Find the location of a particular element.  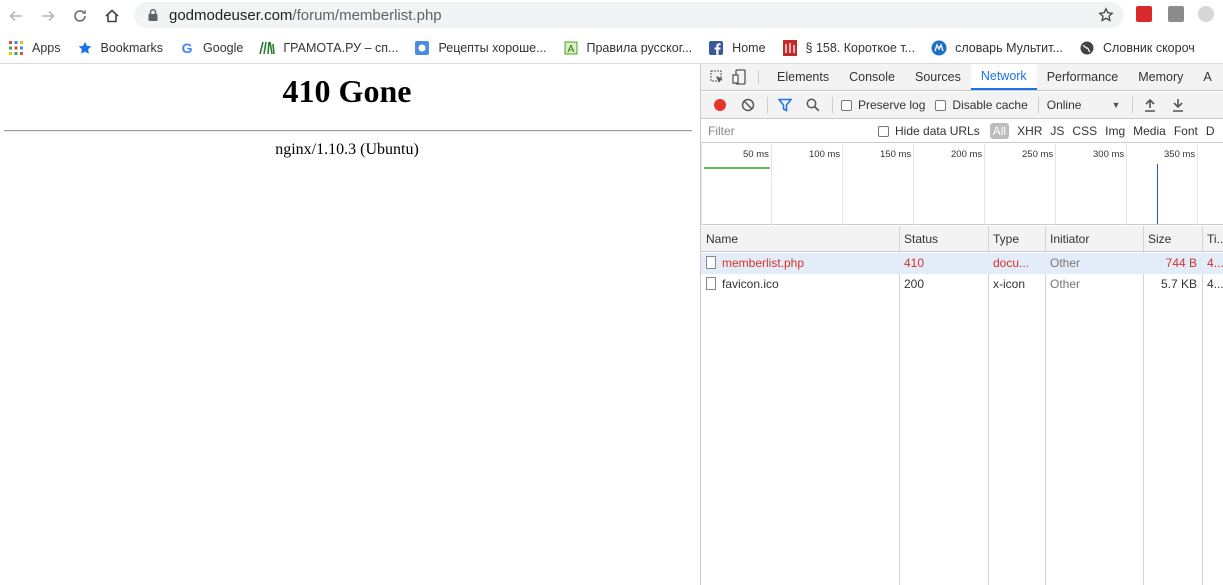

type-filter-css: CSS is located at coordinates (1084, 131).